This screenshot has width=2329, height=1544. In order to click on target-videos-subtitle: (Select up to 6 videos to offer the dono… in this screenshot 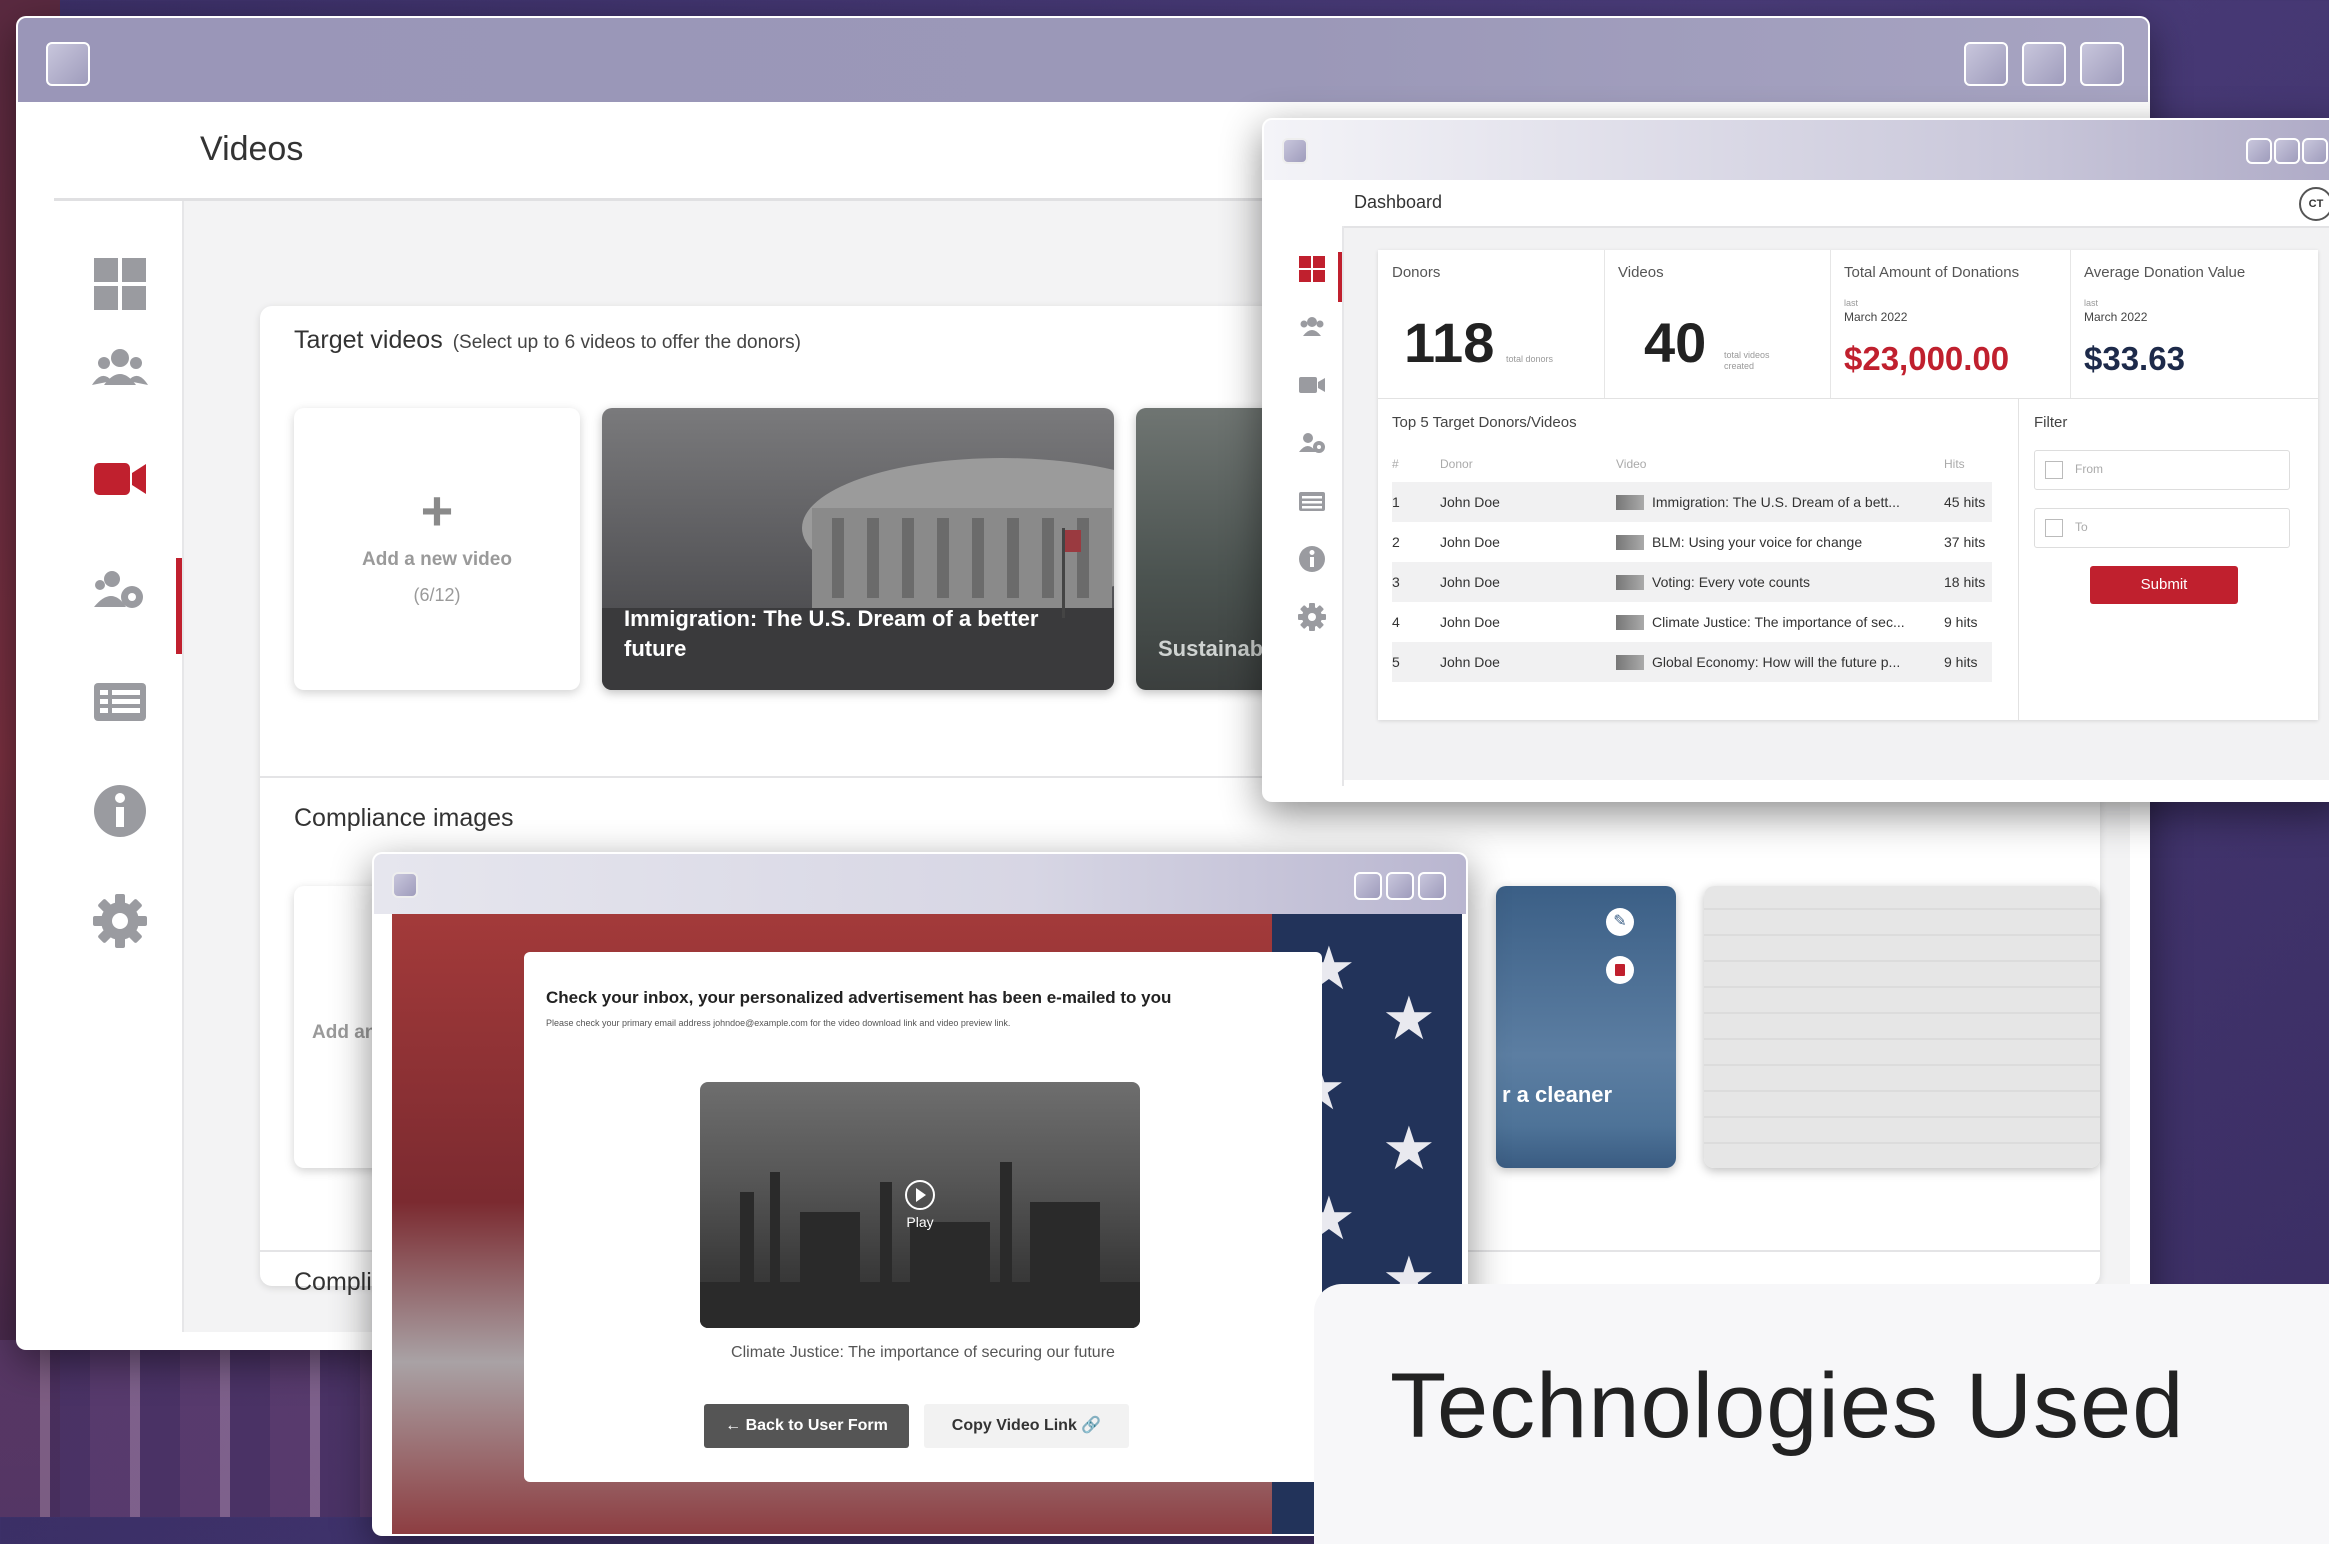, I will do `click(626, 342)`.